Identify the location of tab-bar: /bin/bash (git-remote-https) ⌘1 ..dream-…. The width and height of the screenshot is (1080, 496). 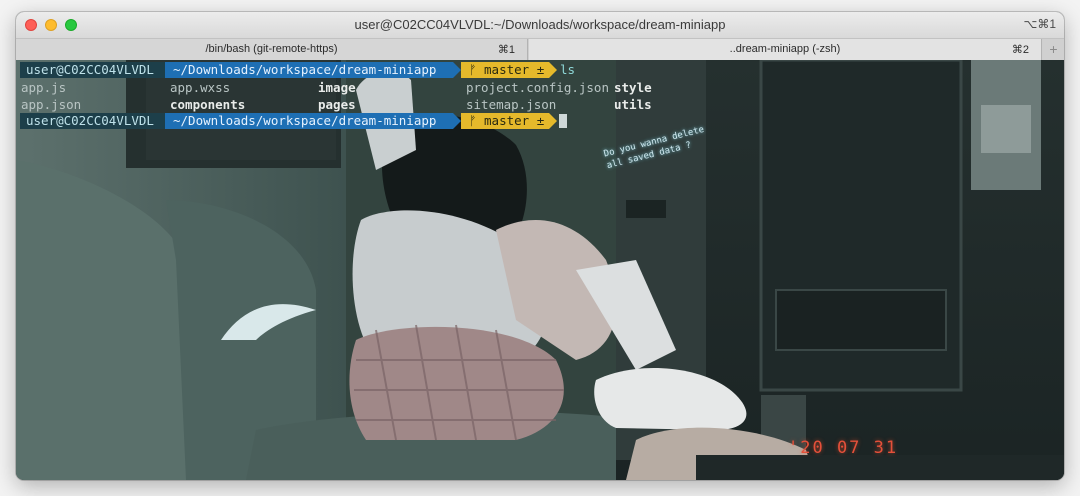
(540, 50).